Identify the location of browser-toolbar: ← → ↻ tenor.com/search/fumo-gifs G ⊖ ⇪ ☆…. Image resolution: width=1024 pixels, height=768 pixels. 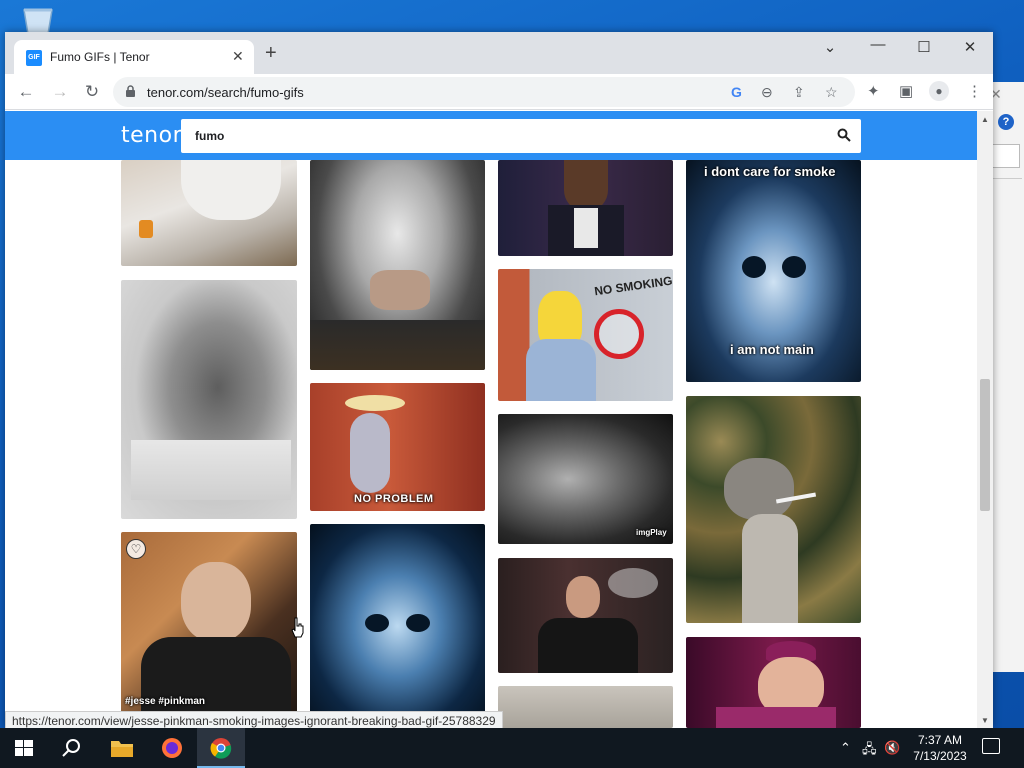
(499, 92).